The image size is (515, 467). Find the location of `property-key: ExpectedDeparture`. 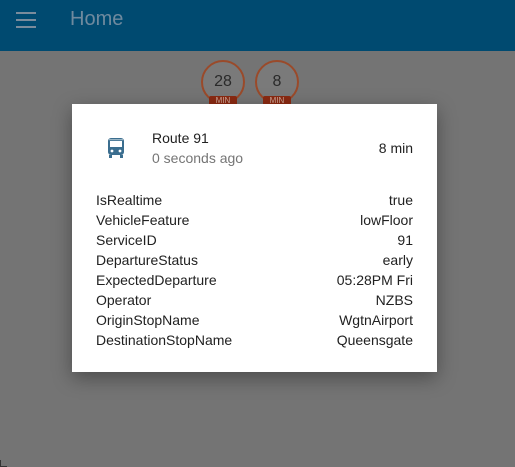

property-key: ExpectedDeparture is located at coordinates (156, 280).